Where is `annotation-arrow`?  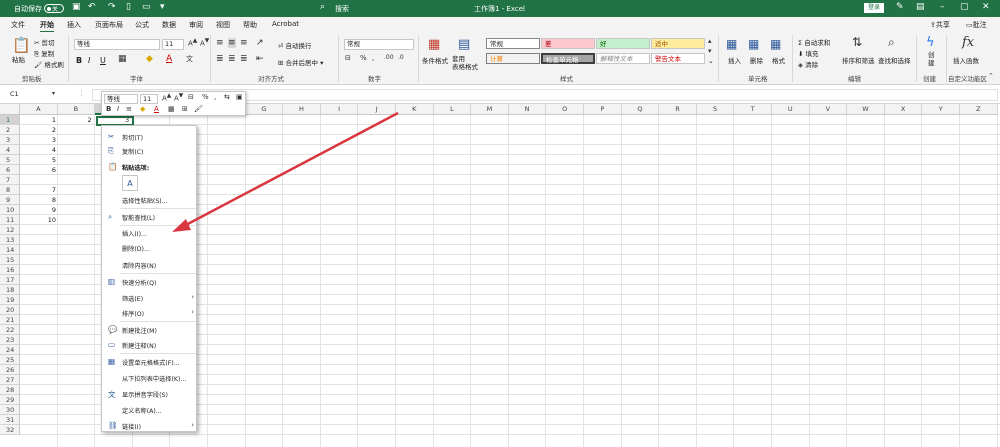
annotation-arrow is located at coordinates (285, 171).